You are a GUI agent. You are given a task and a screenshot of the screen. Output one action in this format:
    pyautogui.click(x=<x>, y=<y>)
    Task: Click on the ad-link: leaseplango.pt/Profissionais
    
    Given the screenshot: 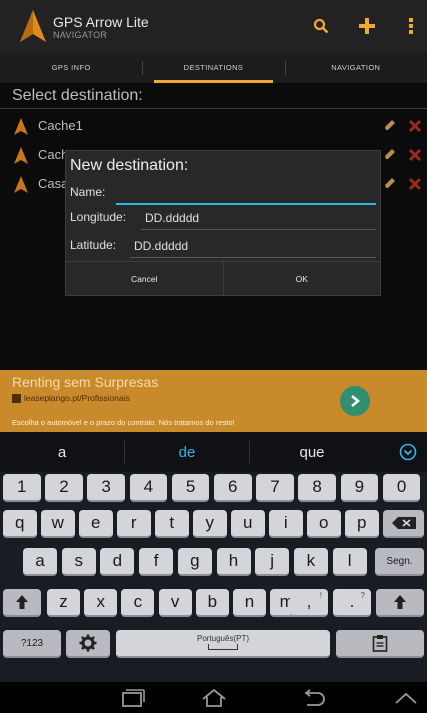 What is the action you would take?
    pyautogui.click(x=71, y=398)
    